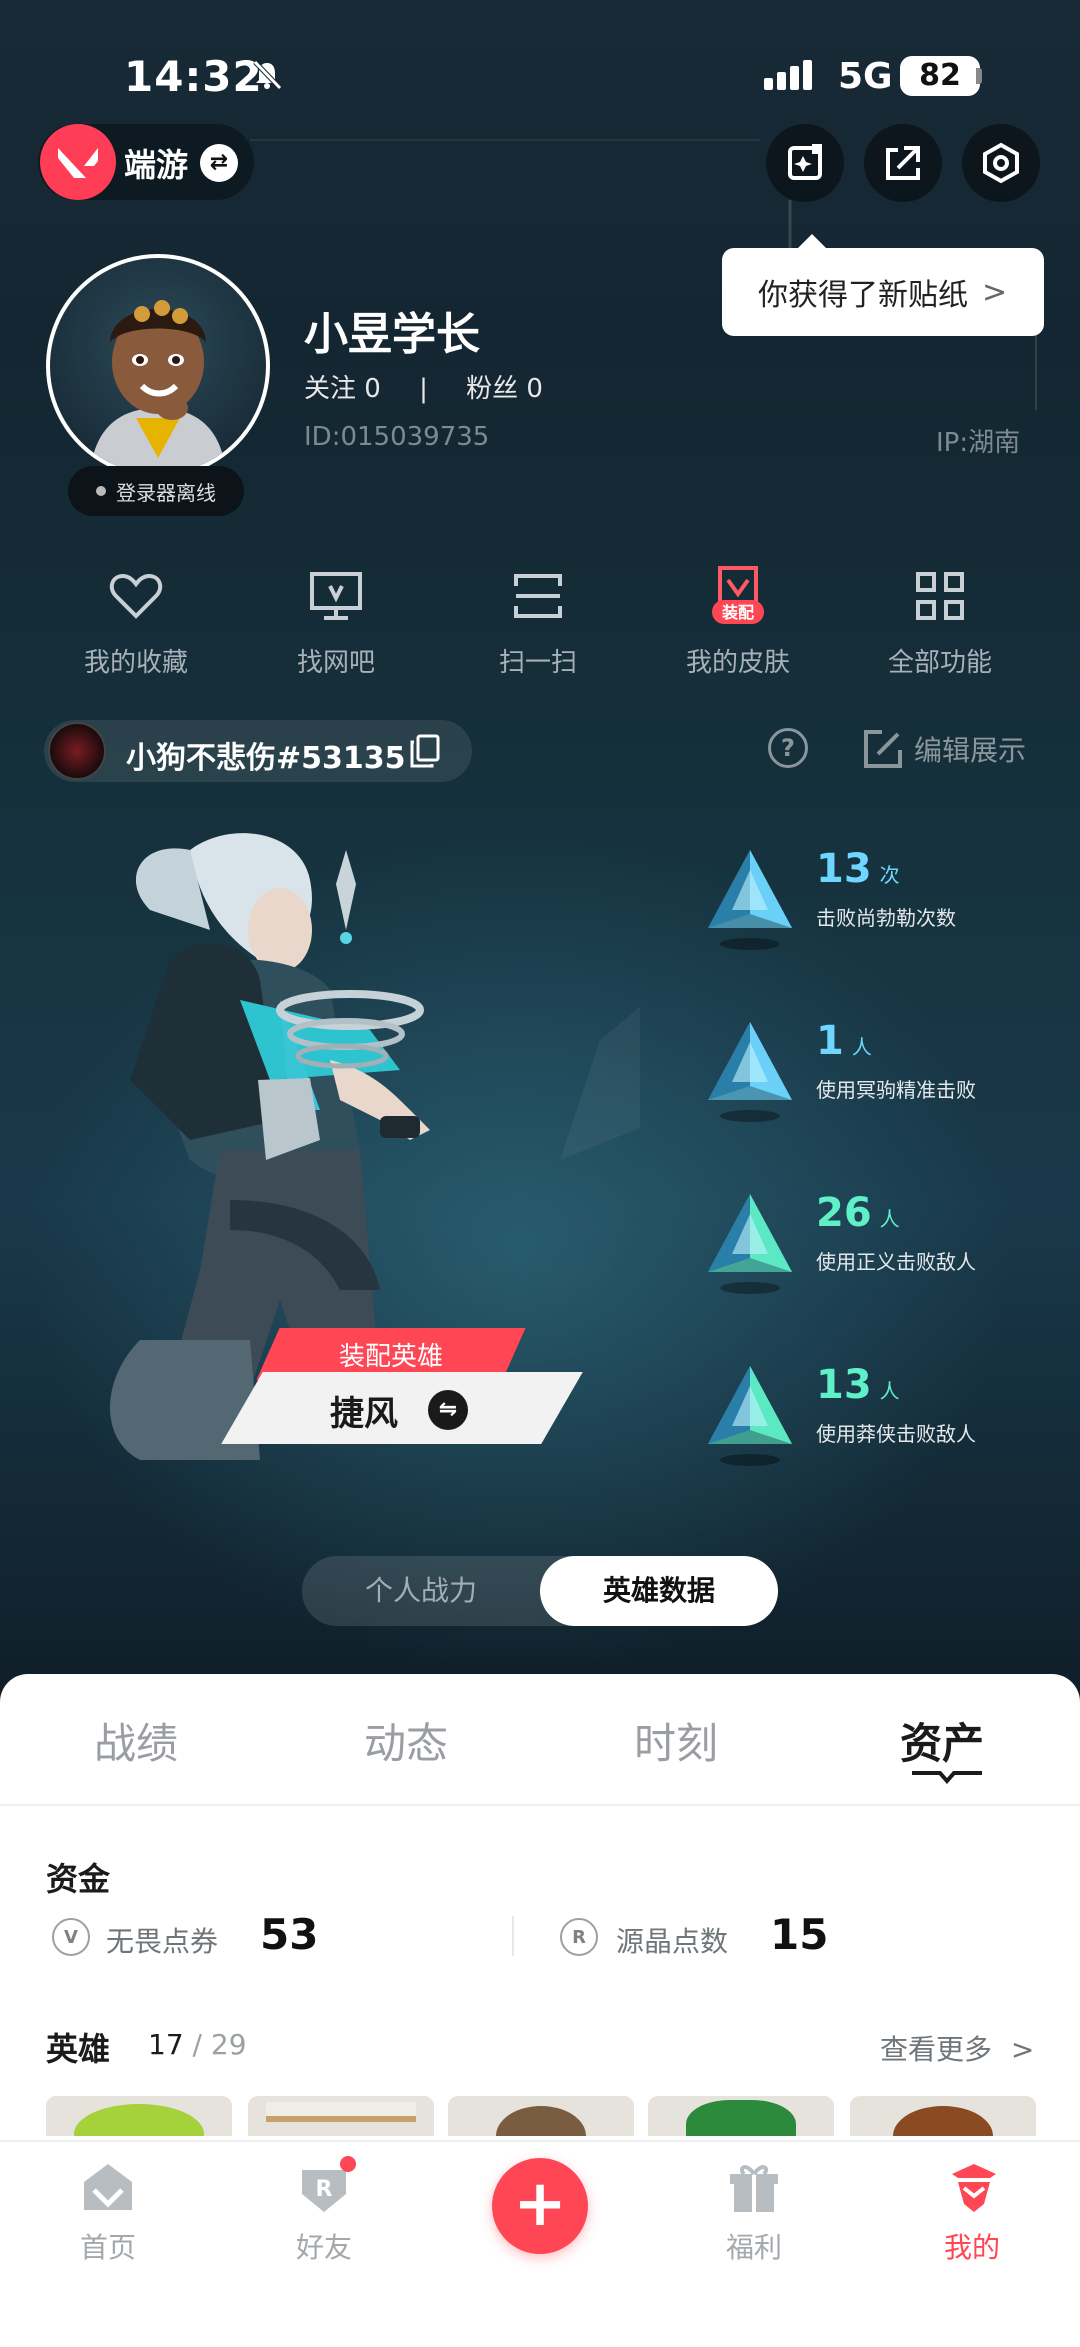 The width and height of the screenshot is (1080, 2347). What do you see at coordinates (979, 76) in the screenshot?
I see `battery-icon` at bounding box center [979, 76].